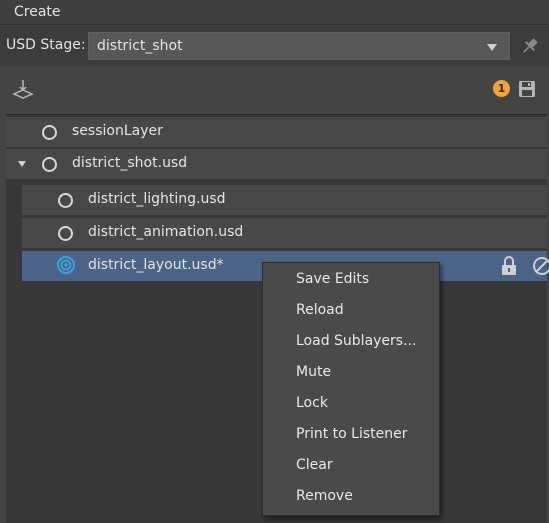  Describe the element at coordinates (284, 233) in the screenshot. I see `layer-row-animation: district_animation.usd` at that location.